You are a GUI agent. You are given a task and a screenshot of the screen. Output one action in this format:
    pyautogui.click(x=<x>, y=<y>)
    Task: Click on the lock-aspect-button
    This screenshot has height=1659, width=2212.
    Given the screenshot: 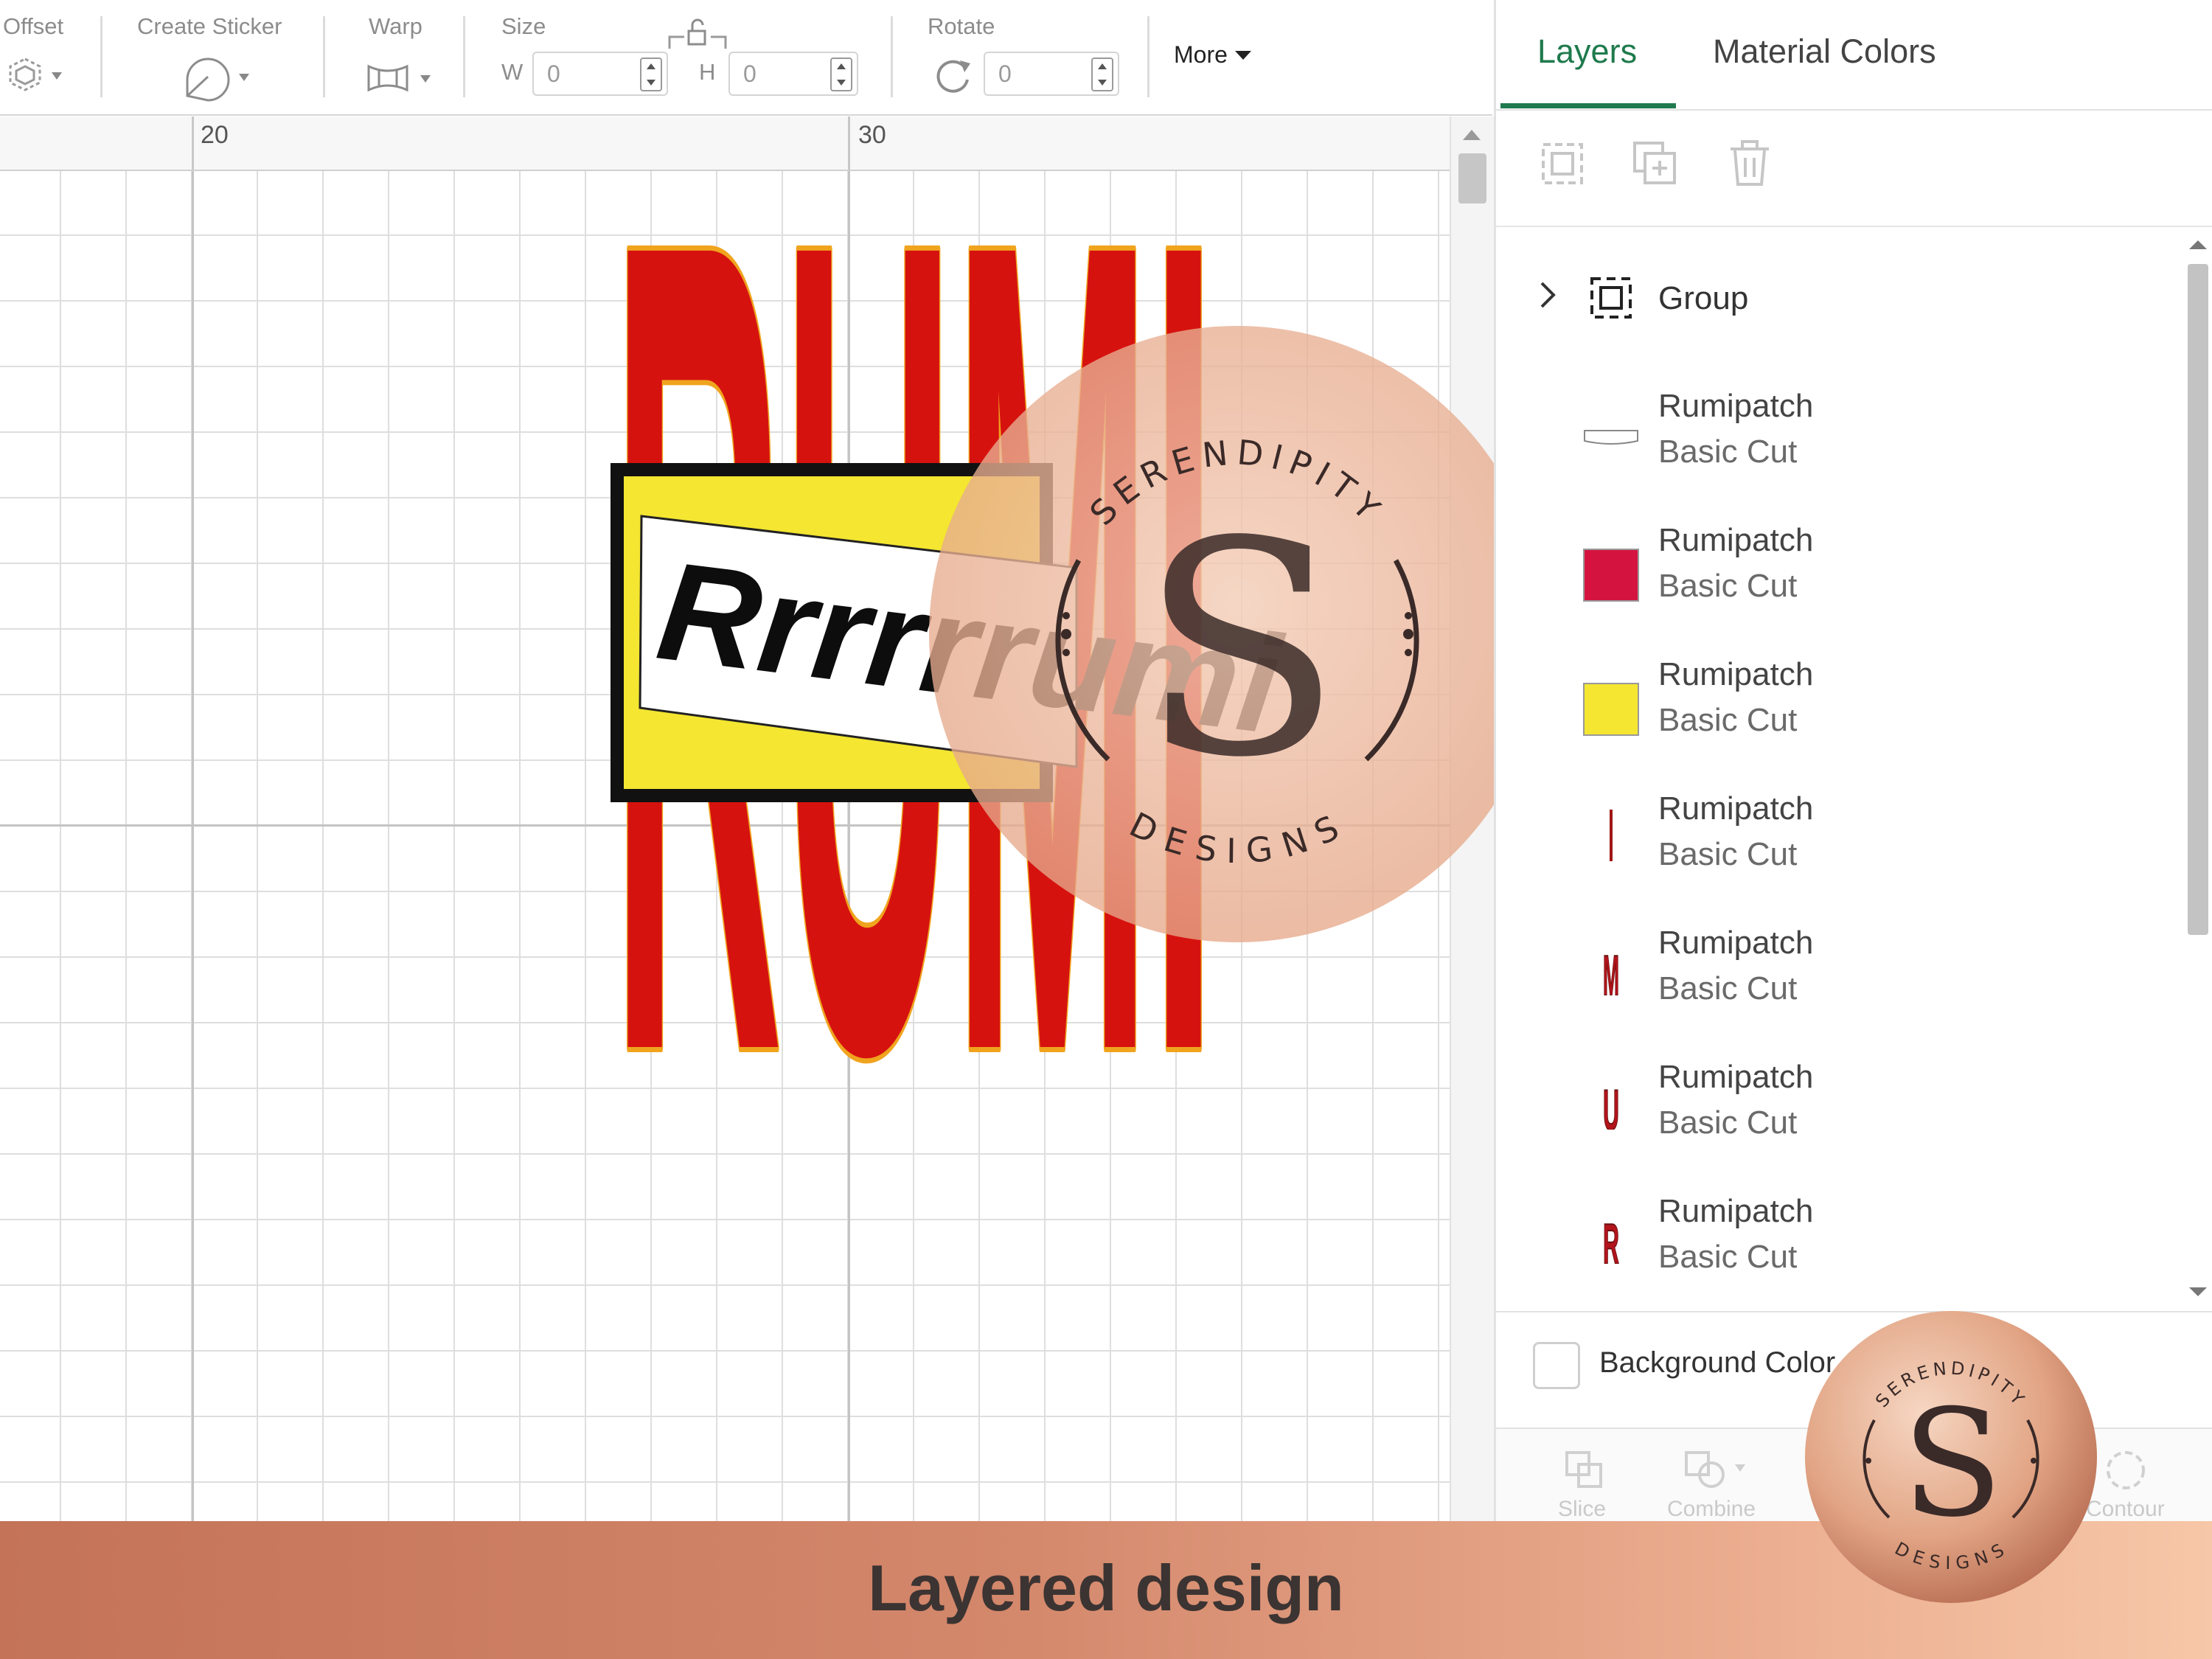 What is the action you would take?
    pyautogui.click(x=697, y=36)
    